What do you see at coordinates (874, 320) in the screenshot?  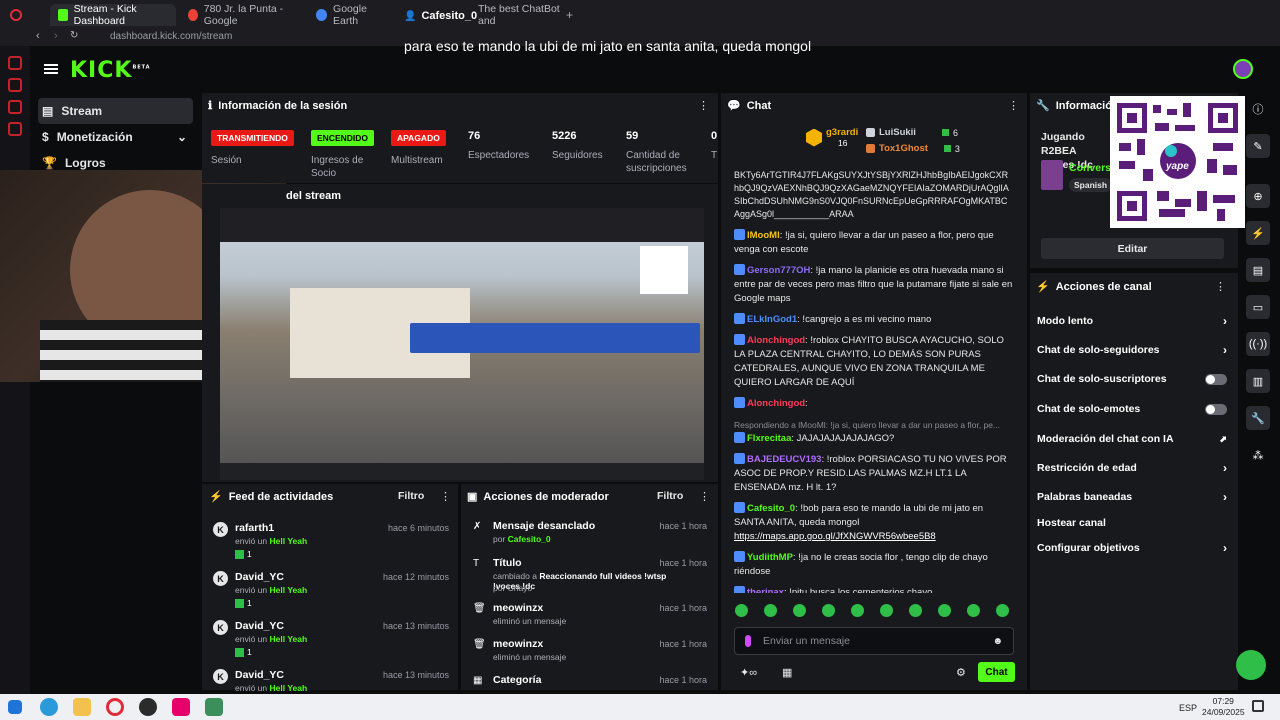 I see `chat-message: ELkInGod1: !cangrejo a es mi vecino mano` at bounding box center [874, 320].